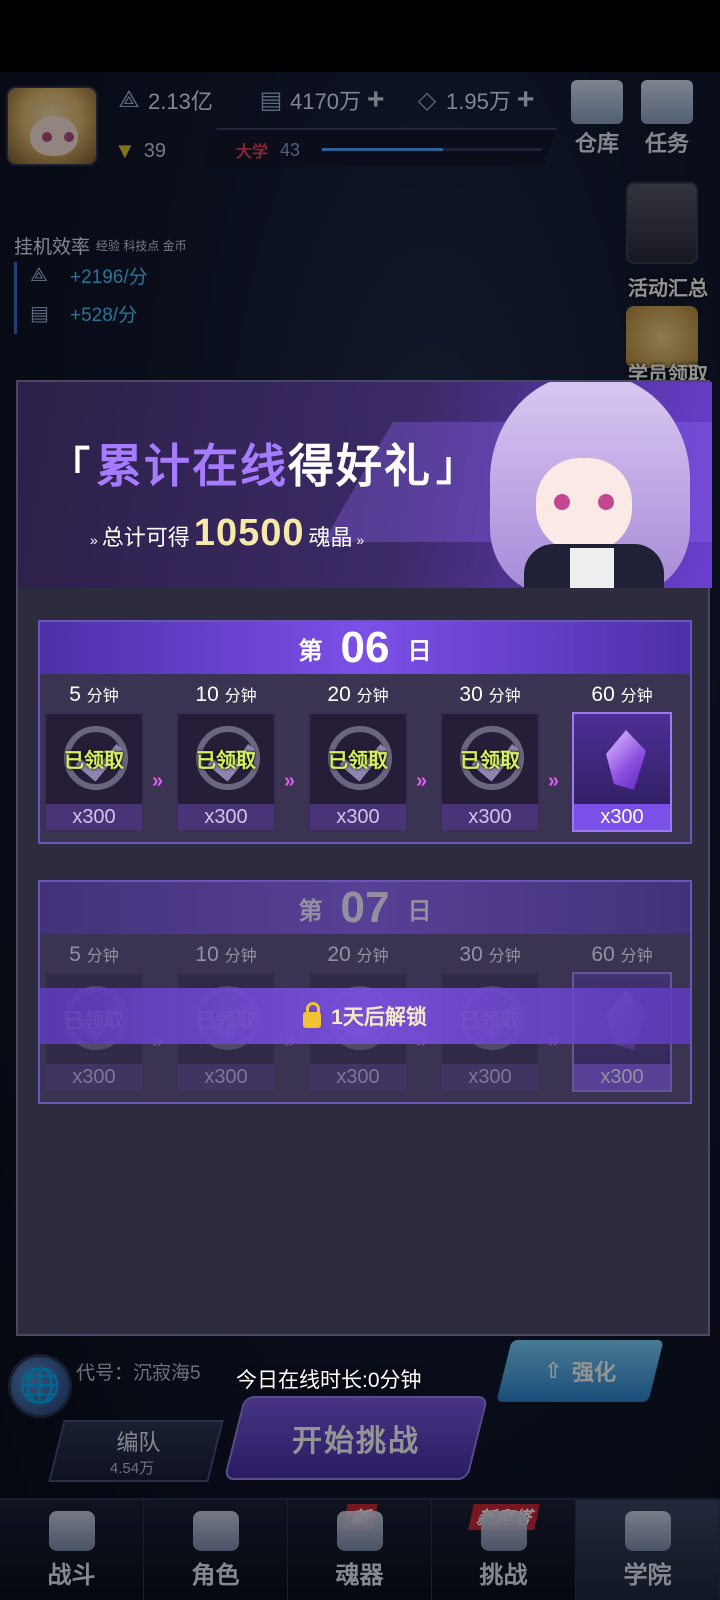 The image size is (720, 1600). What do you see at coordinates (360, 466) in the screenshot?
I see `title-part-b: 得好礼` at bounding box center [360, 466].